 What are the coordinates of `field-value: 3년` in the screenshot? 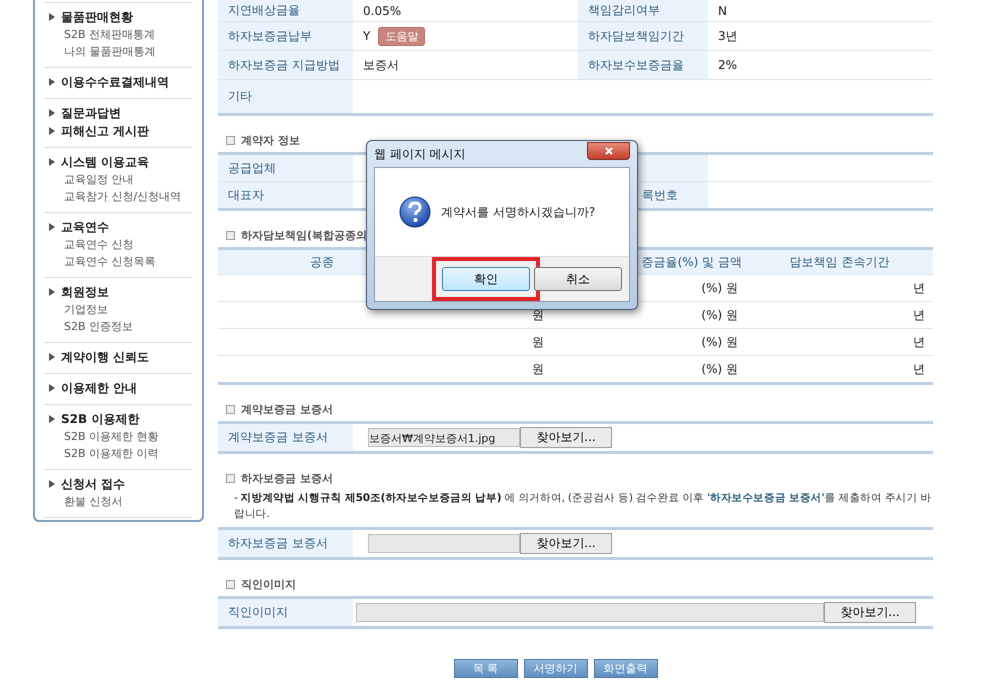 It's located at (728, 36).